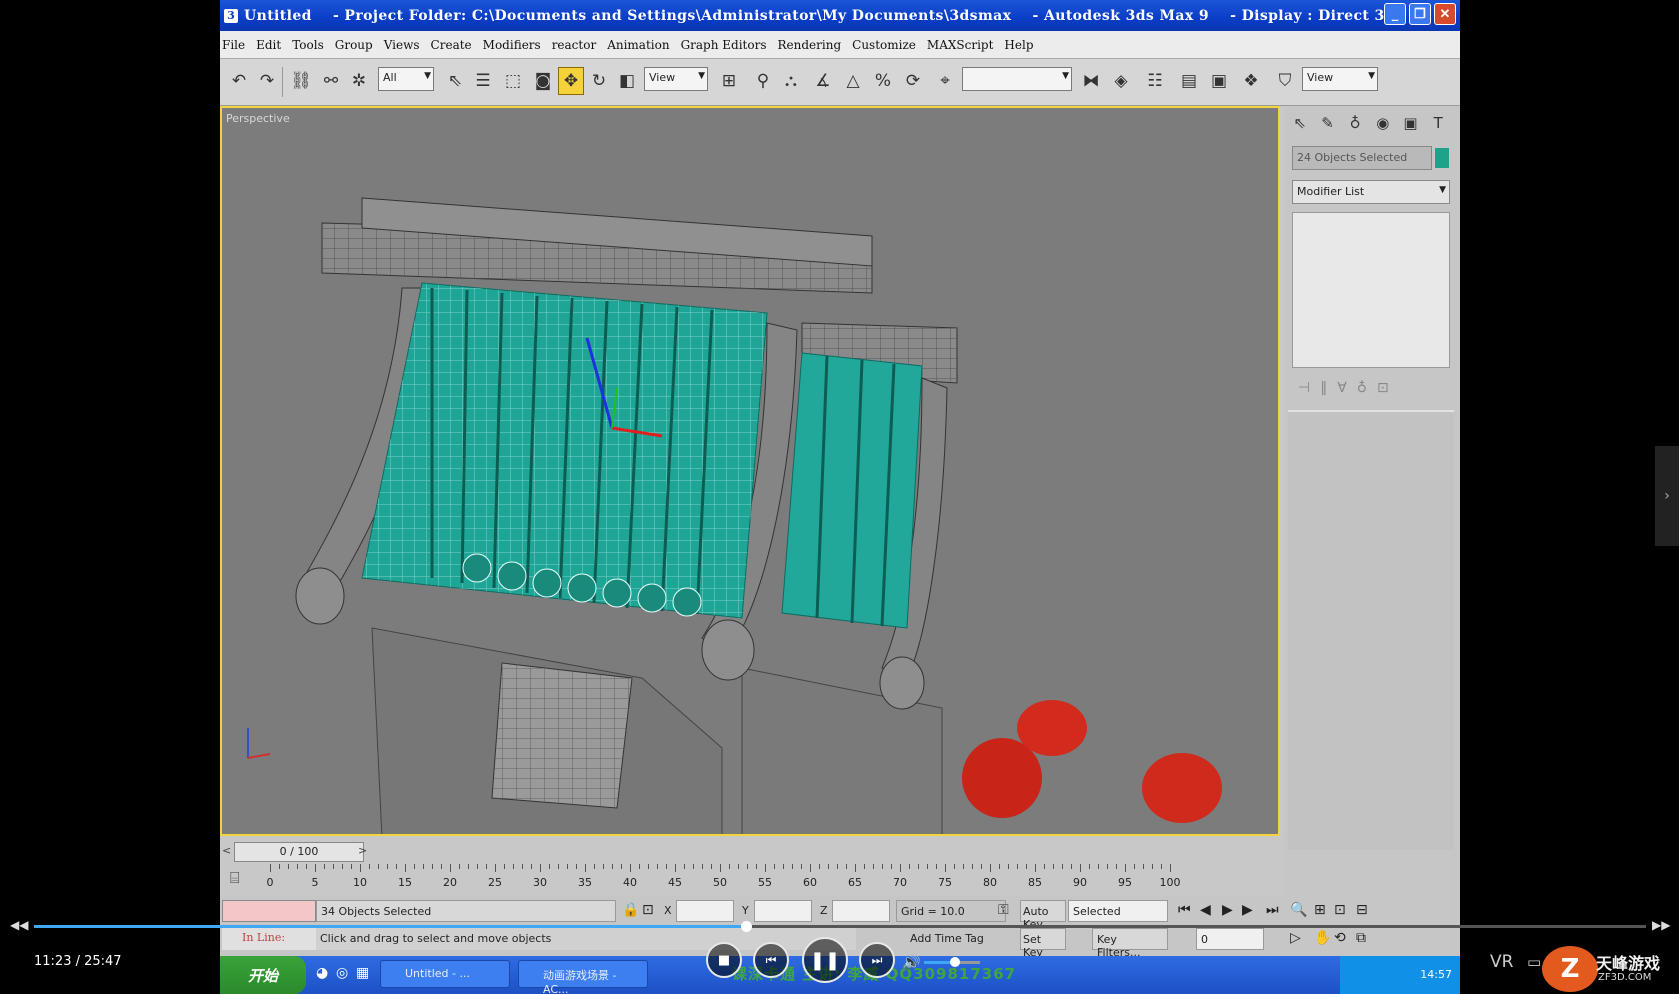  I want to click on menu-customize: Customize, so click(884, 45).